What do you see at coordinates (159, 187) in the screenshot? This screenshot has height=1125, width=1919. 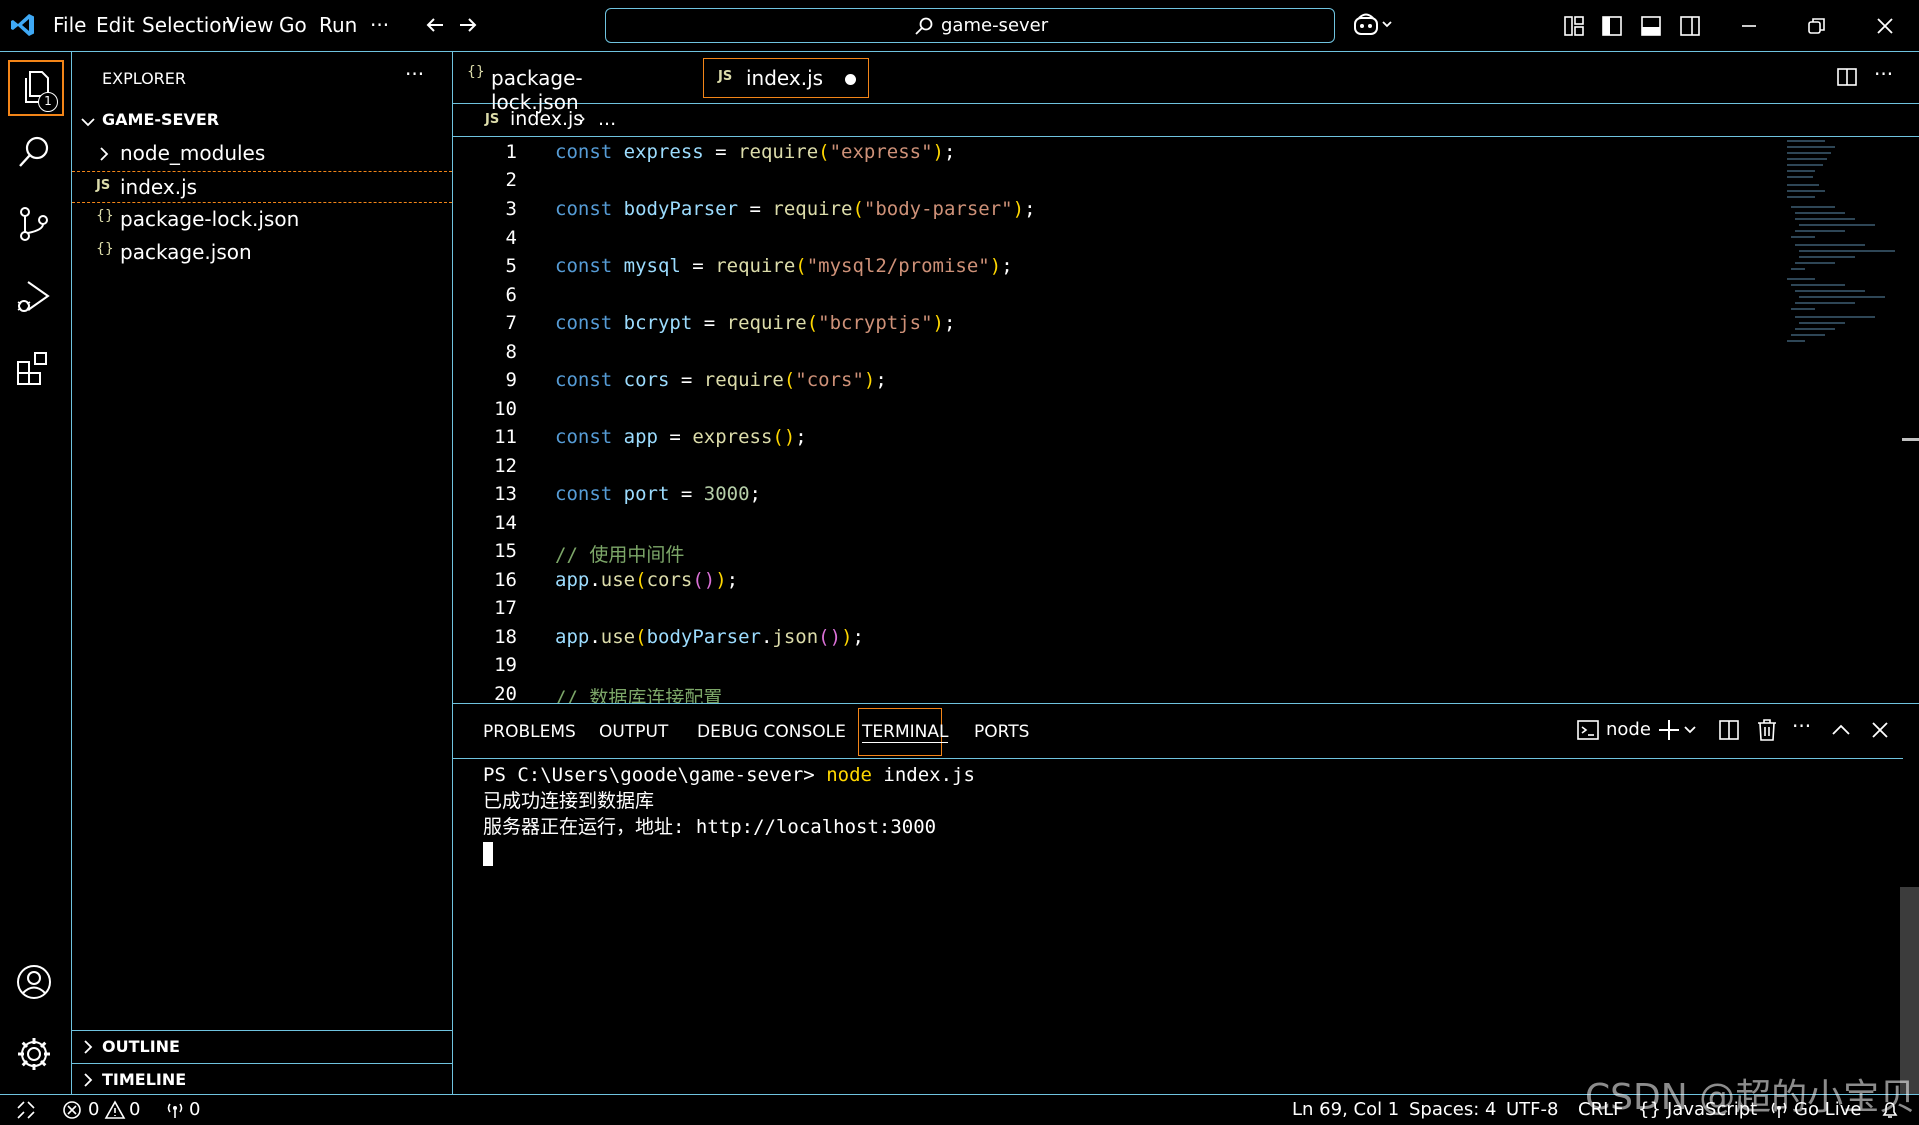 I see `tree-item-label: index.js` at bounding box center [159, 187].